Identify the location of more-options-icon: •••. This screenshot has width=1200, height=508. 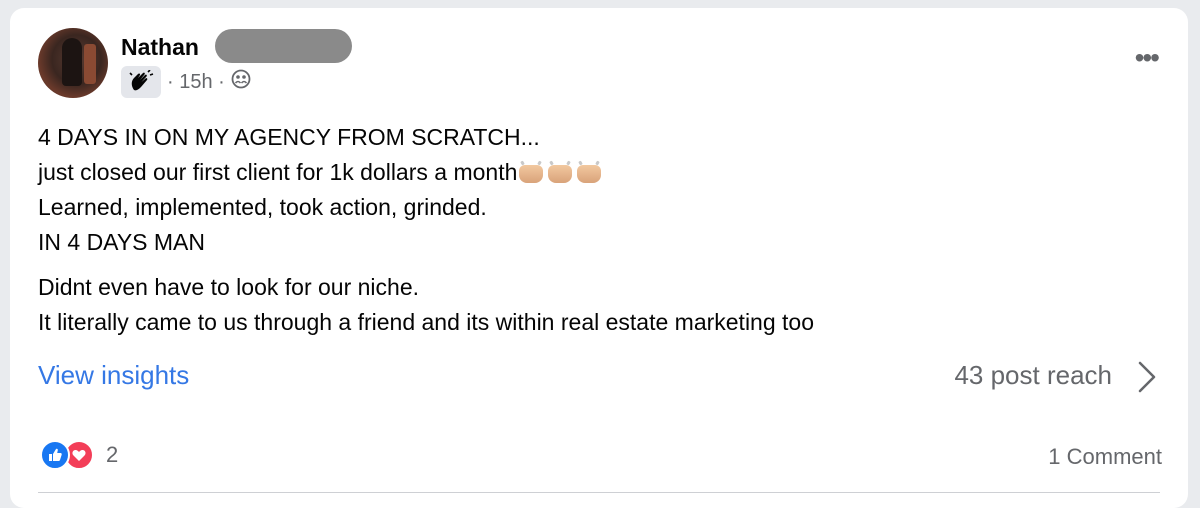
(1147, 58).